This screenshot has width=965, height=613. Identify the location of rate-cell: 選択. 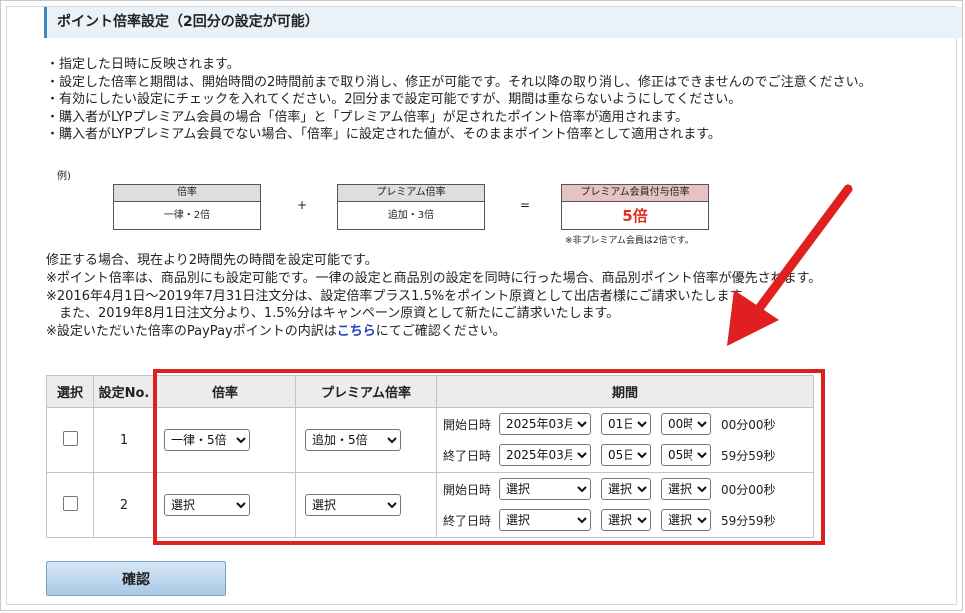
(225, 505).